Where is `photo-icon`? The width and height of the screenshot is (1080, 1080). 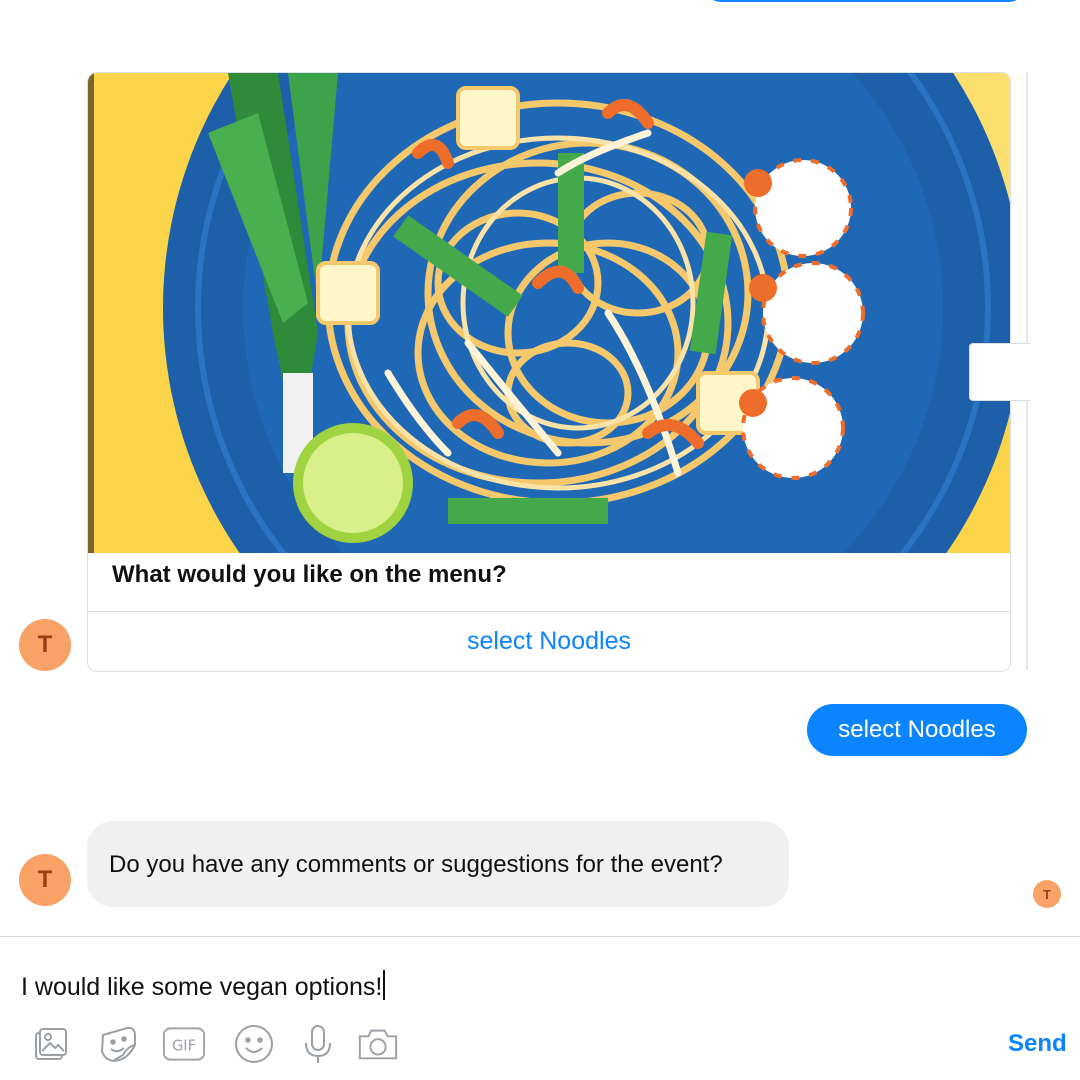
photo-icon is located at coordinates (50, 1044).